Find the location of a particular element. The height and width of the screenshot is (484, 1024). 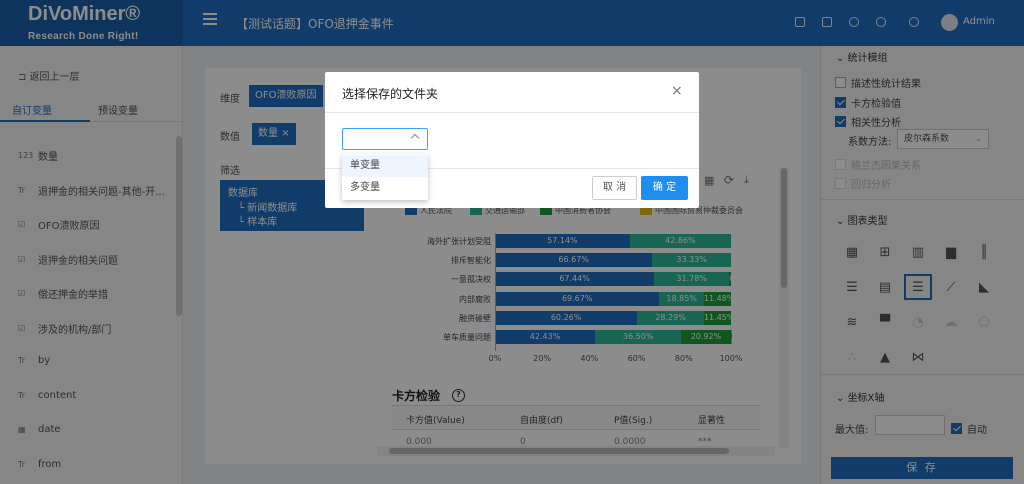

cancel-button: 取 消 is located at coordinates (614, 188).